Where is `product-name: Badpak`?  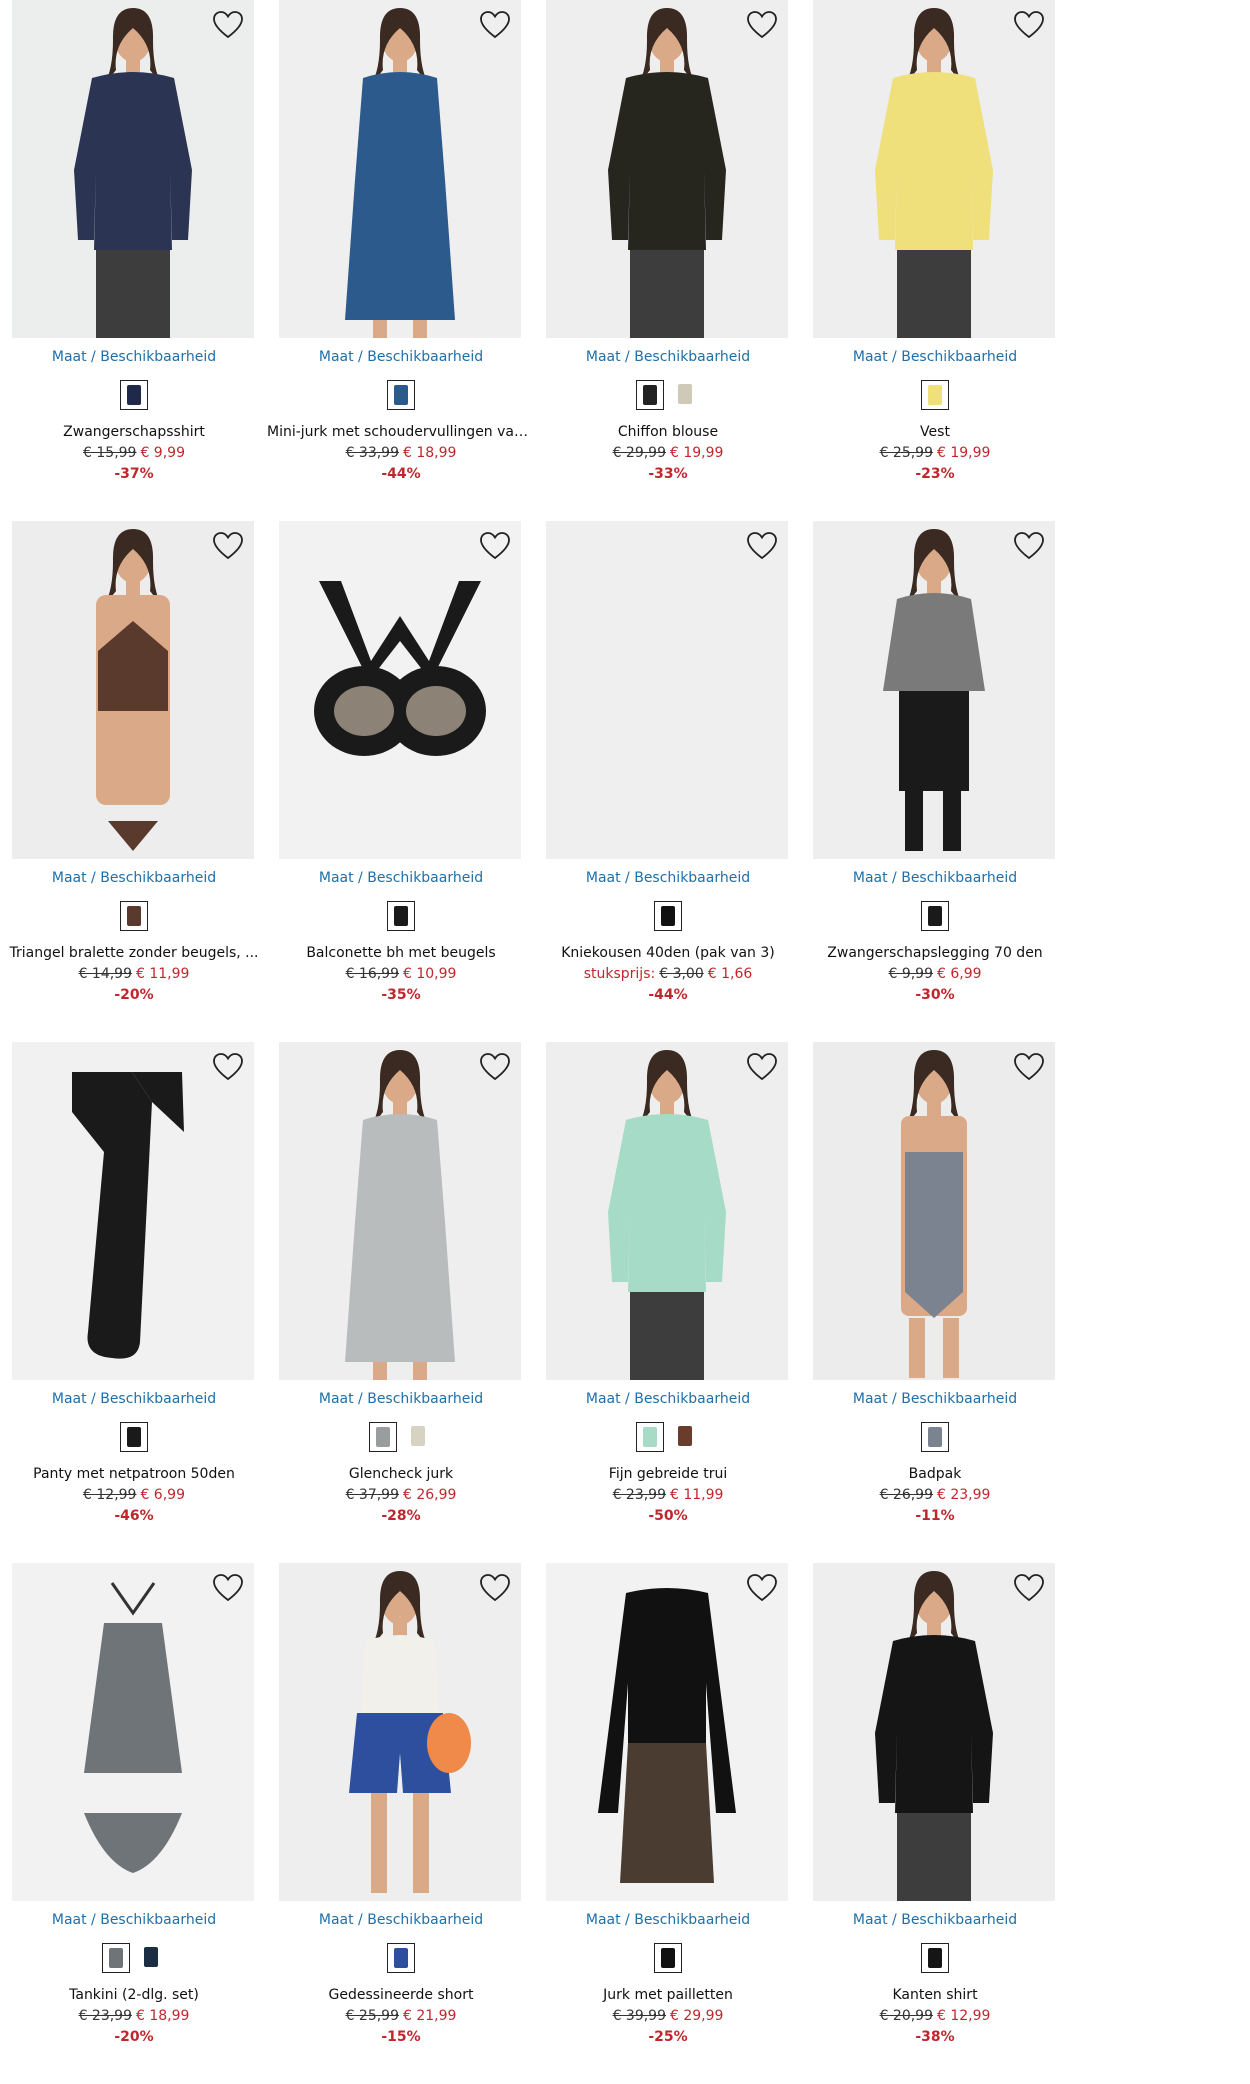
product-name: Badpak is located at coordinates (935, 1474).